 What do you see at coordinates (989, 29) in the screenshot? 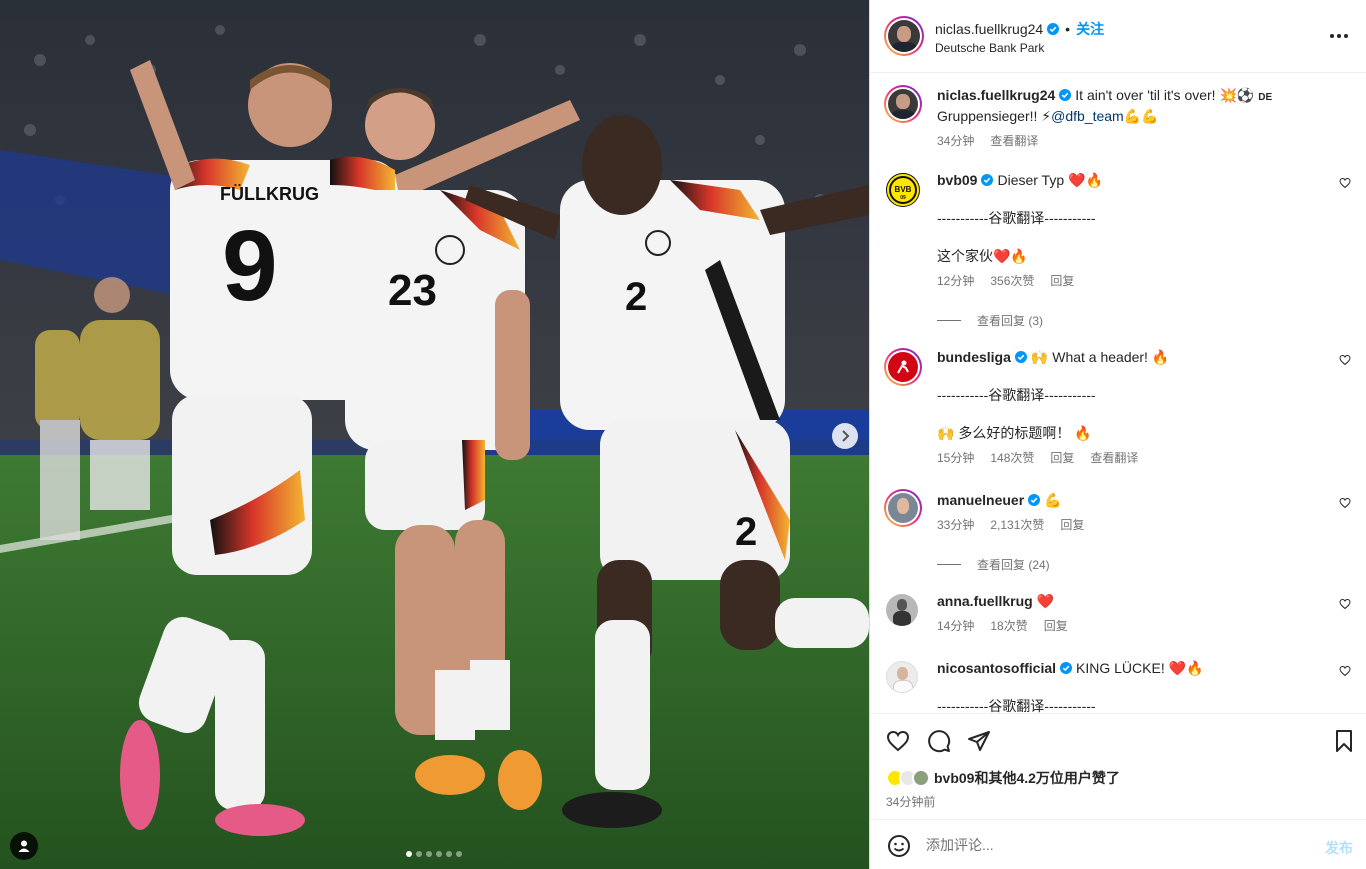
I see `author-username: niclas.fuellkrug24` at bounding box center [989, 29].